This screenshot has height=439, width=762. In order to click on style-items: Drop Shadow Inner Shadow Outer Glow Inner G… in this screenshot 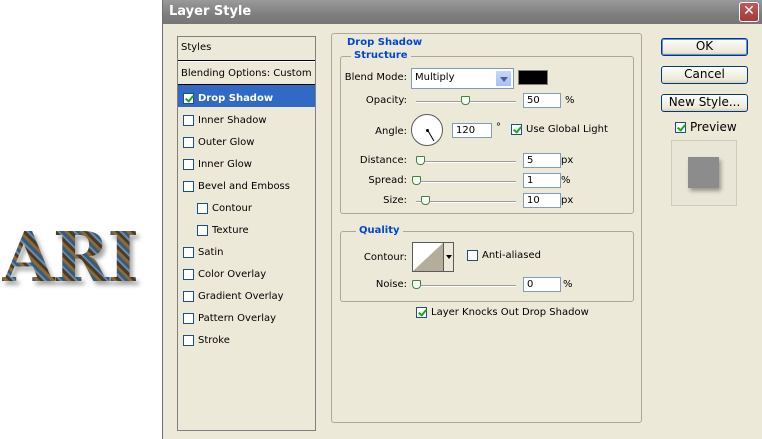, I will do `click(246, 217)`.